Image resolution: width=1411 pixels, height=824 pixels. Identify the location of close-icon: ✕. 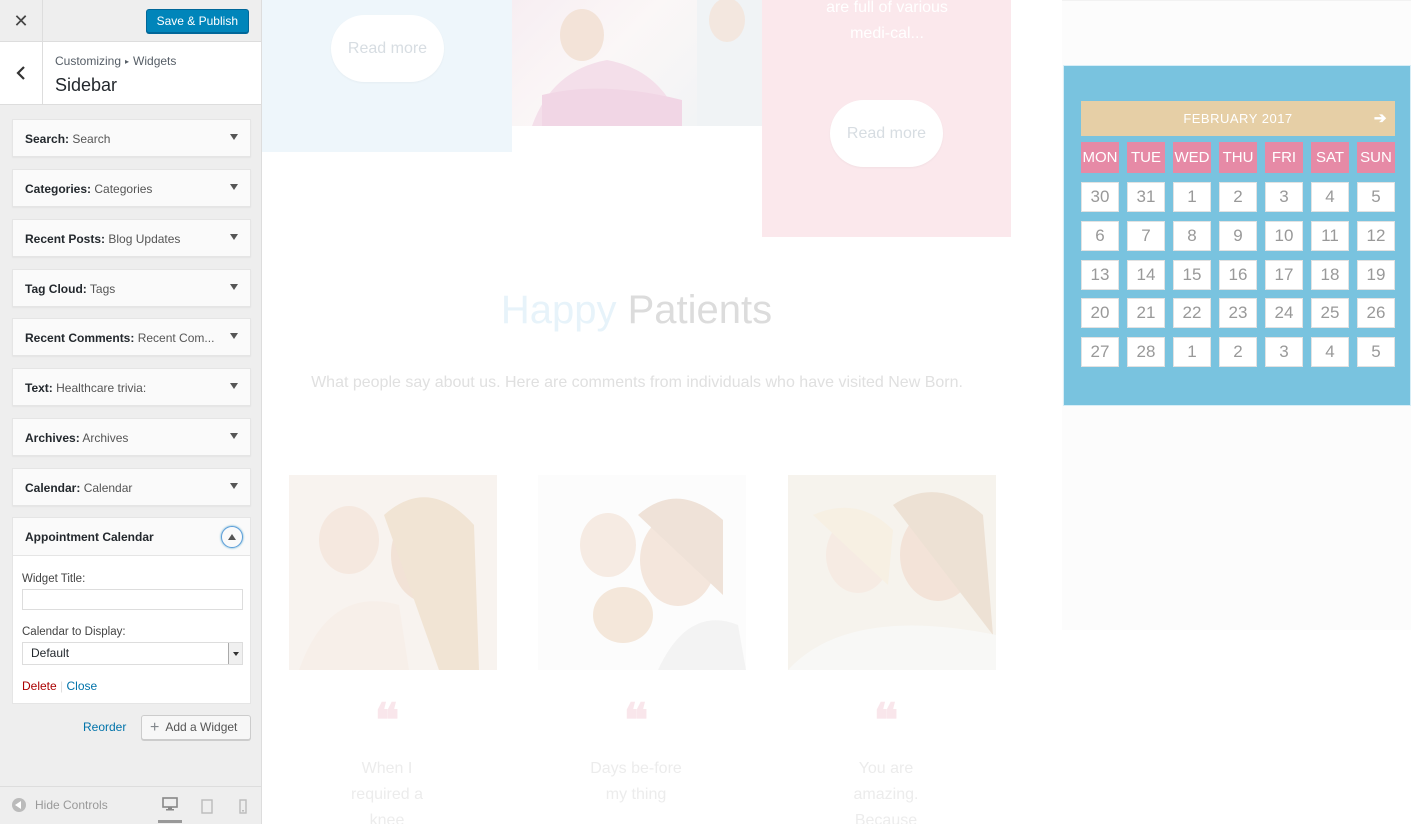
(21, 20).